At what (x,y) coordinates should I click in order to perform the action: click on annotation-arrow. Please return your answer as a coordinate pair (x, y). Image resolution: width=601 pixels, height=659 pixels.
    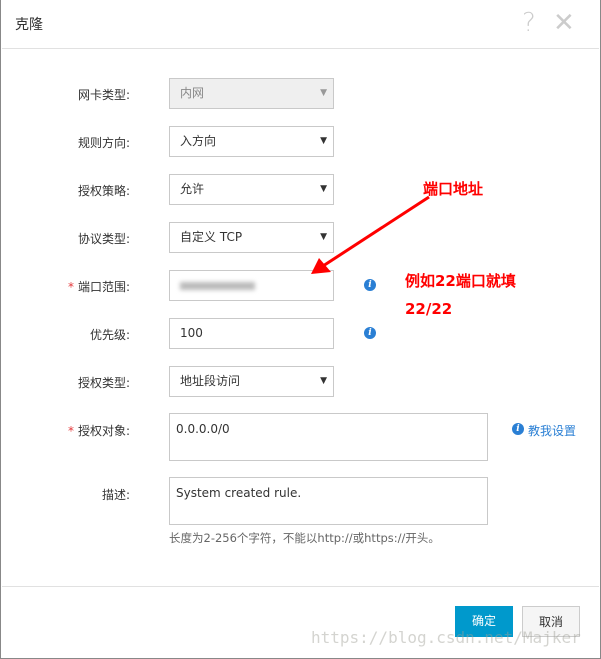
    Looking at the image, I should click on (370, 234).